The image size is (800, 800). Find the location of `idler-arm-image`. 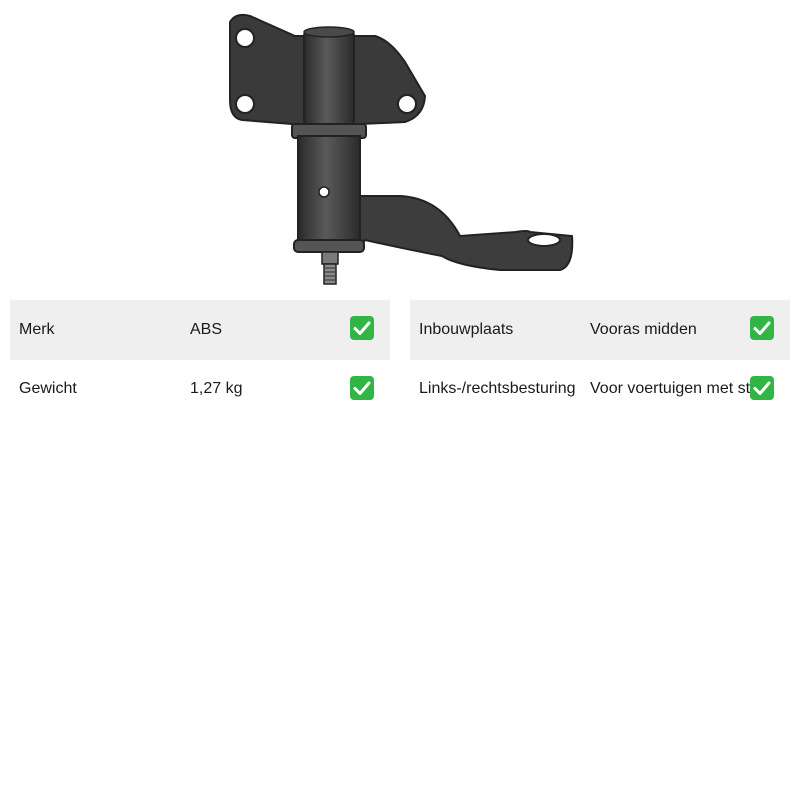

idler-arm-image is located at coordinates (401, 149).